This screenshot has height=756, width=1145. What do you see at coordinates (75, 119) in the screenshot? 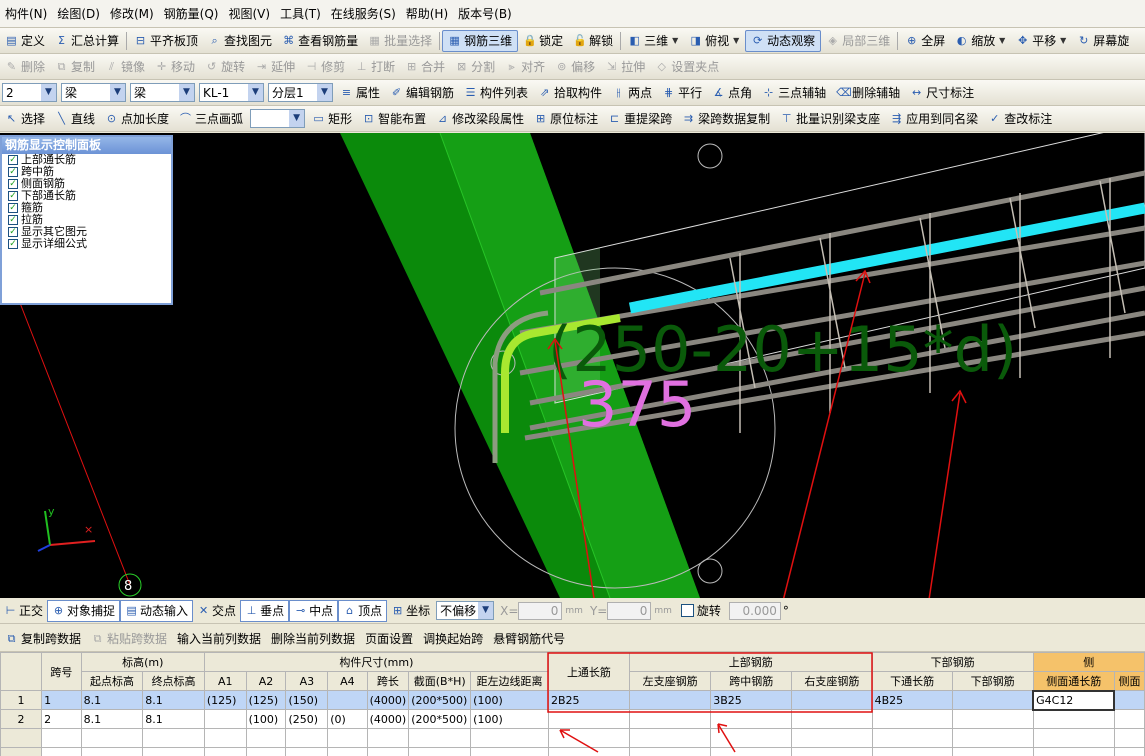
I see `line-button: ╲ 直线` at bounding box center [75, 119].